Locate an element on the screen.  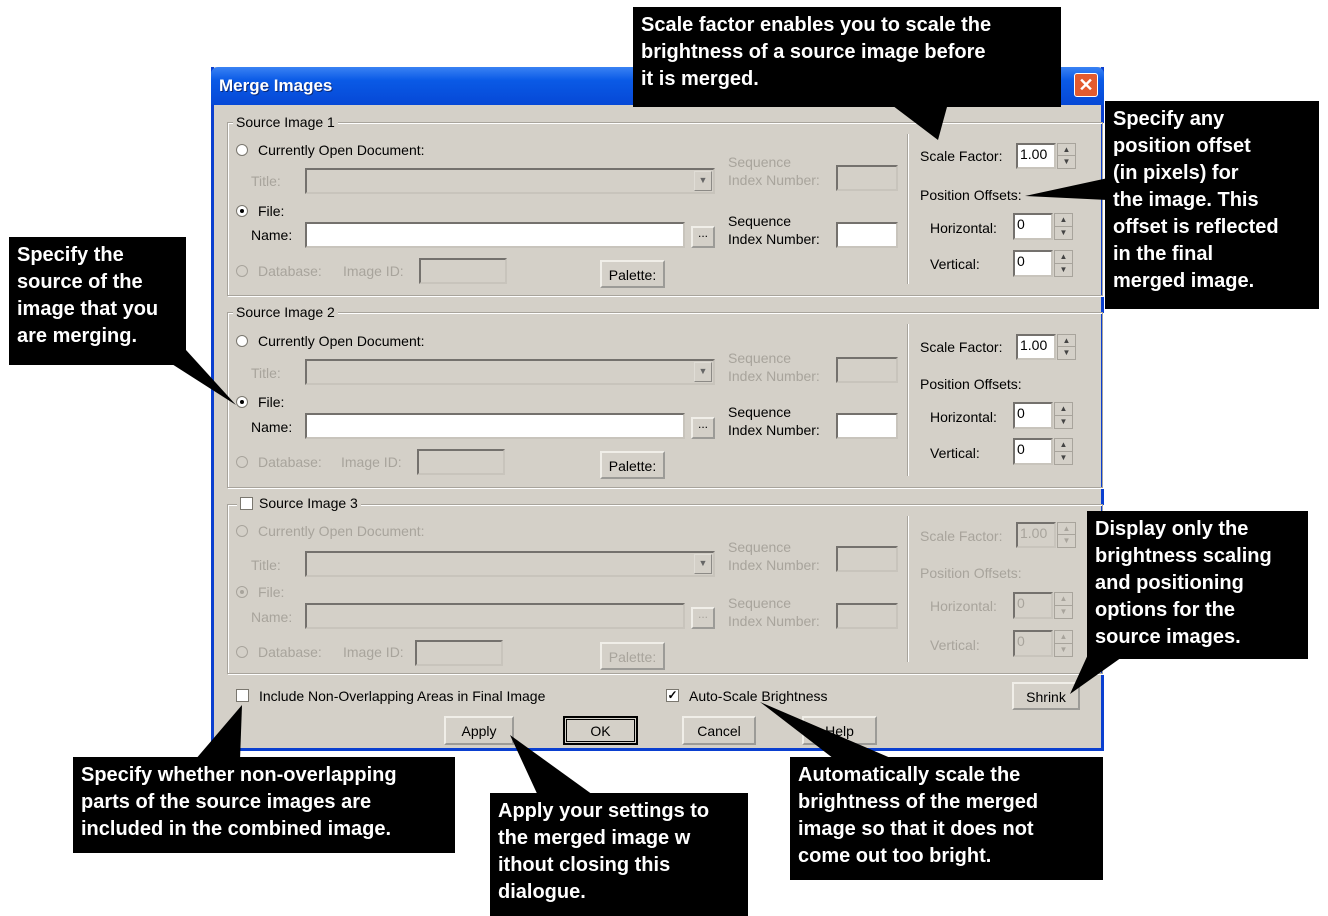
index-number-label-b1: Index Number: is located at coordinates (774, 239).